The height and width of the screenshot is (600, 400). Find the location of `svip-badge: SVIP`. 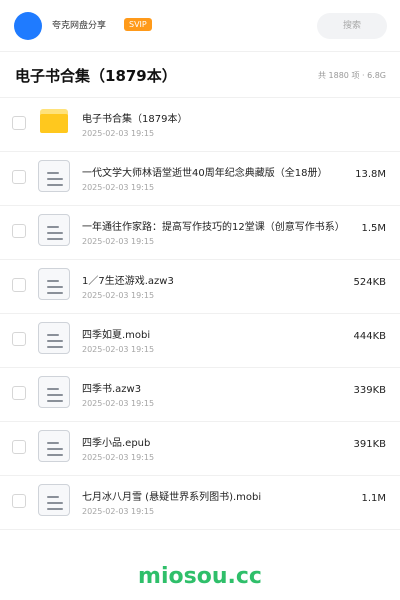

svip-badge: SVIP is located at coordinates (138, 24).